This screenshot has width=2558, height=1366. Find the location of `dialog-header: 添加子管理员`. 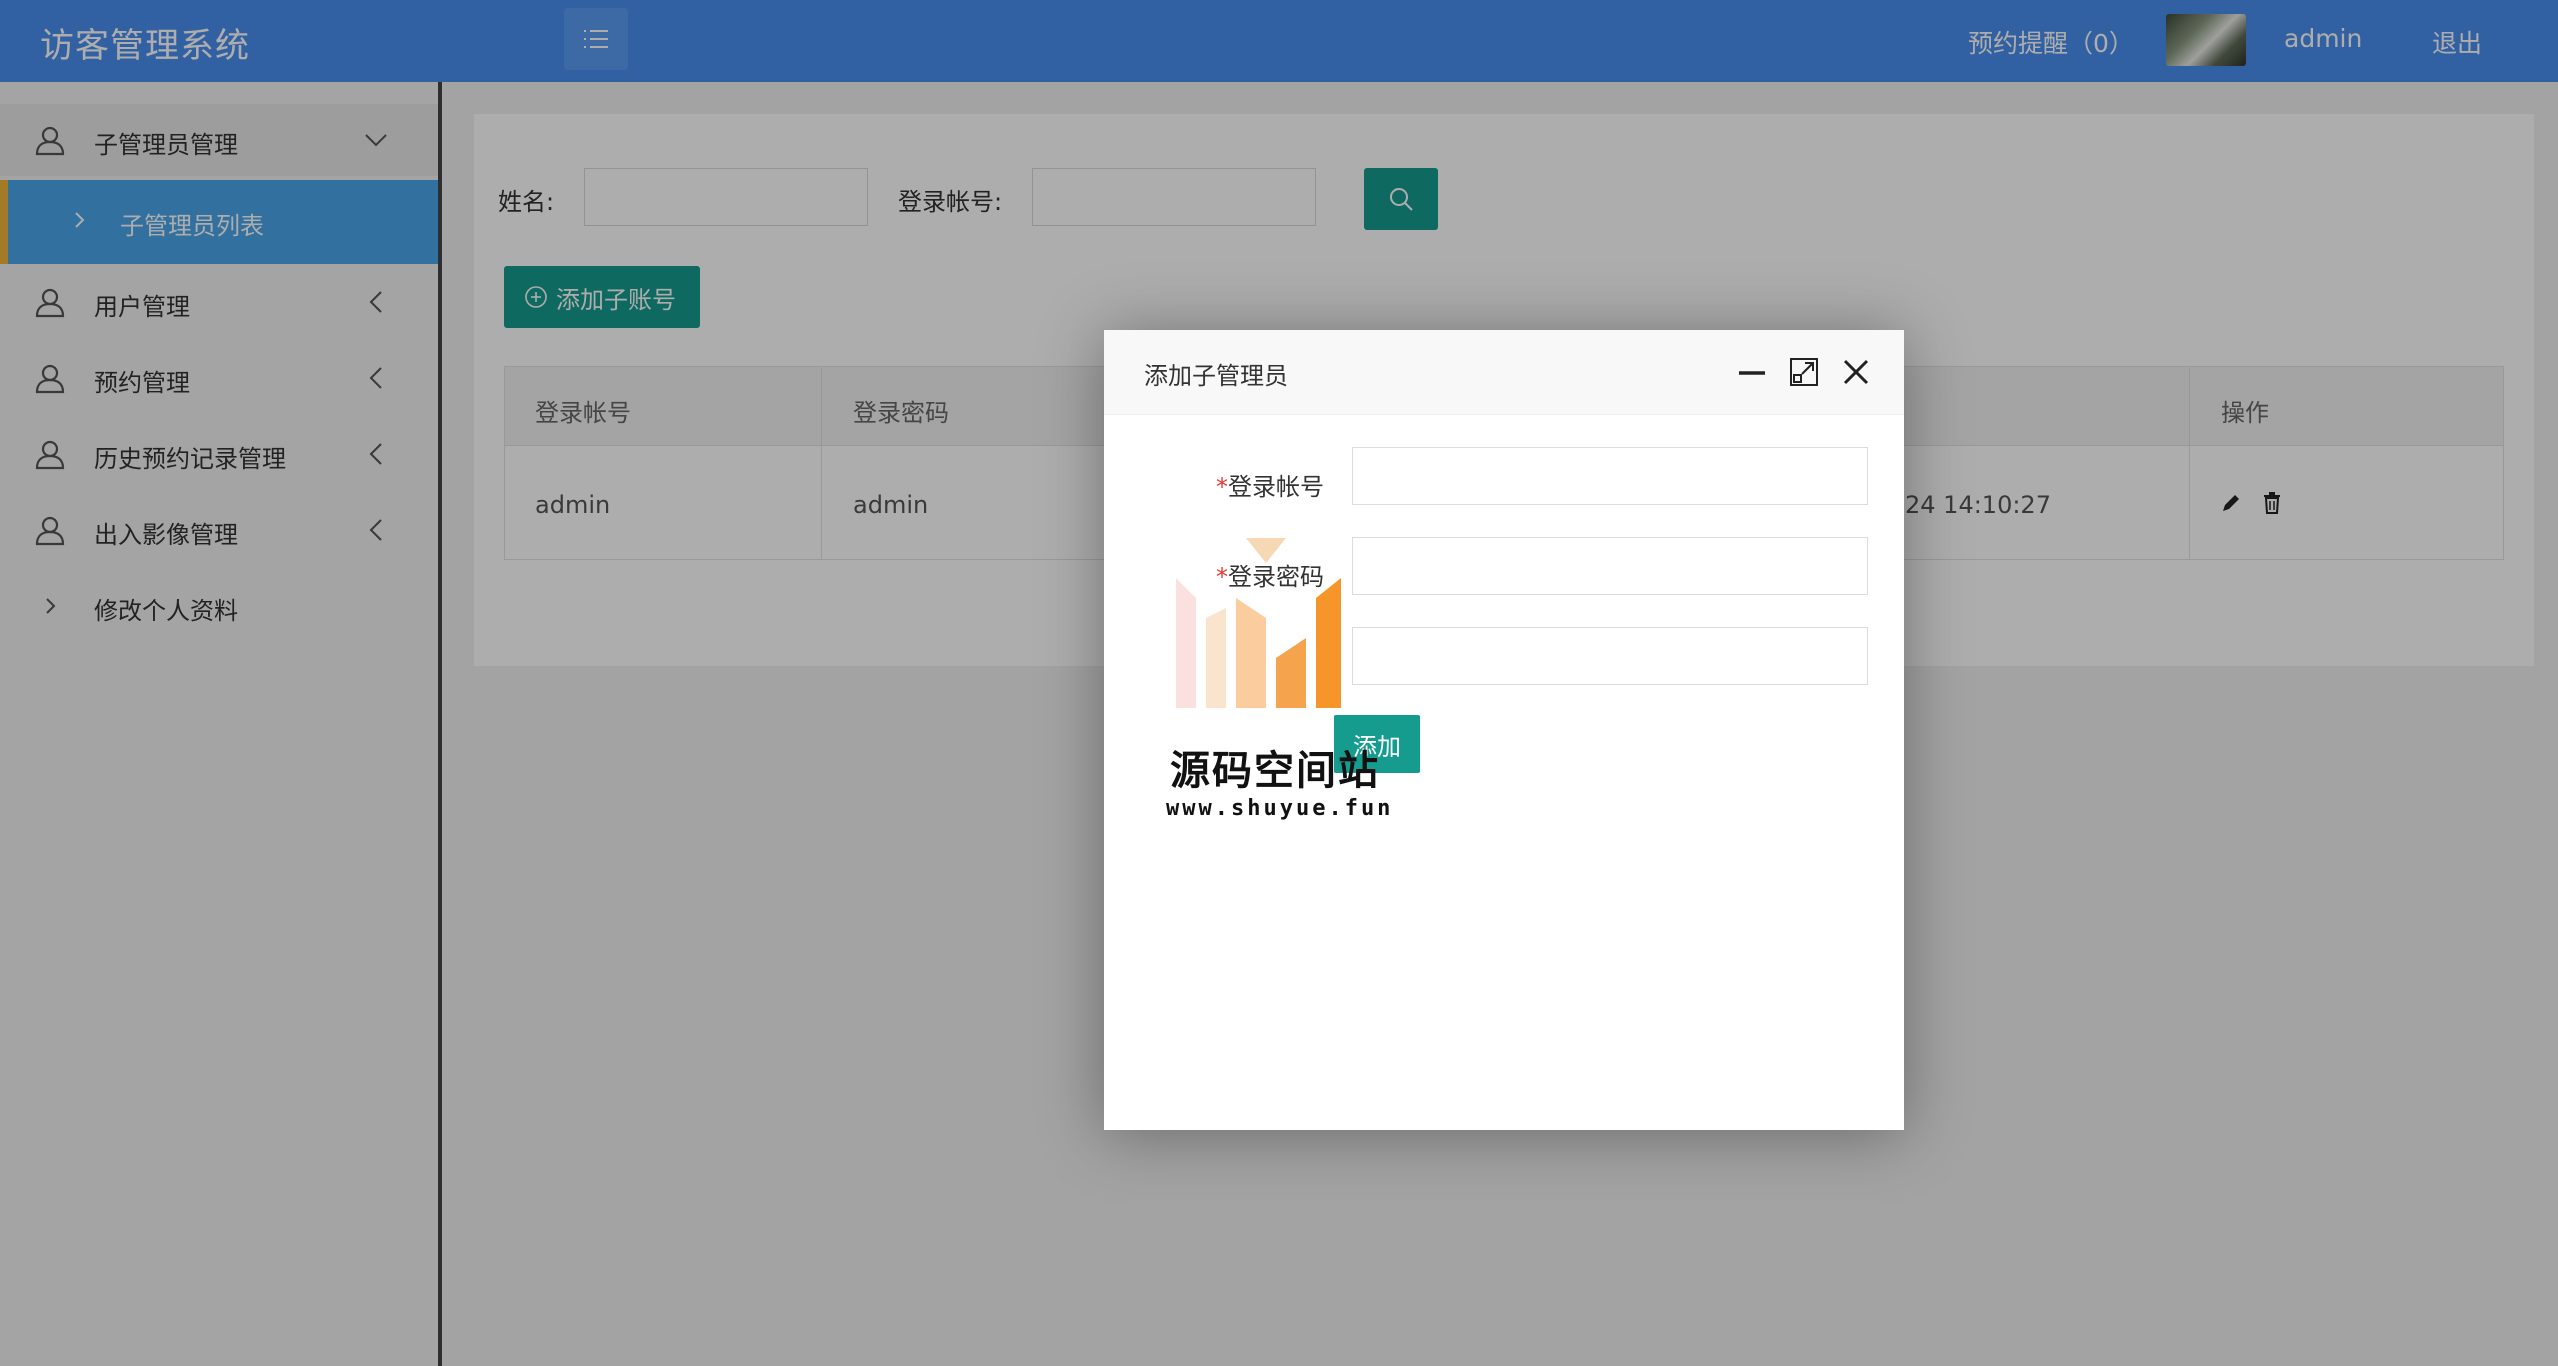

dialog-header: 添加子管理员 is located at coordinates (1504, 372).